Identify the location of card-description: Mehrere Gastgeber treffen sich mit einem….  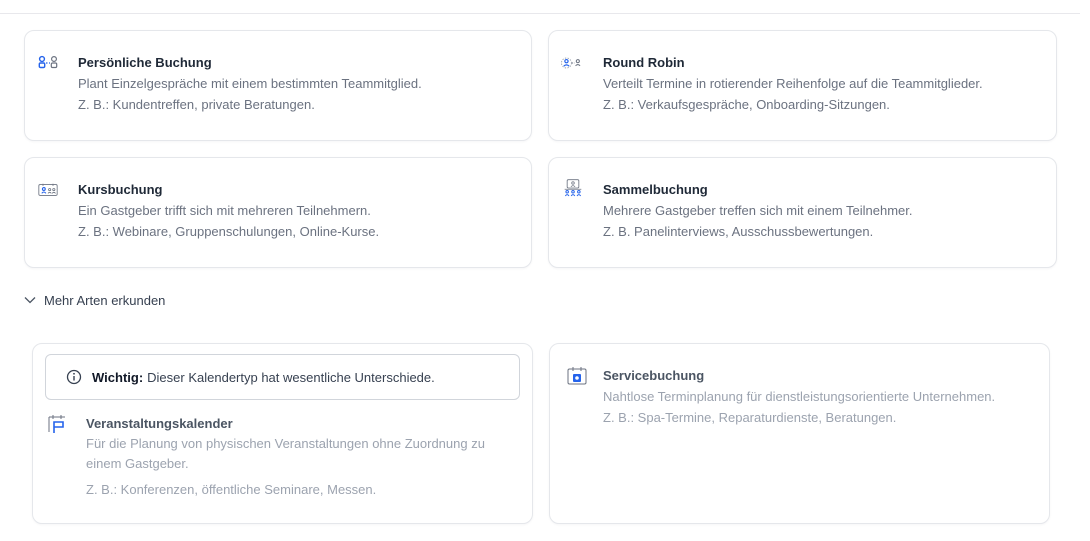
(758, 210).